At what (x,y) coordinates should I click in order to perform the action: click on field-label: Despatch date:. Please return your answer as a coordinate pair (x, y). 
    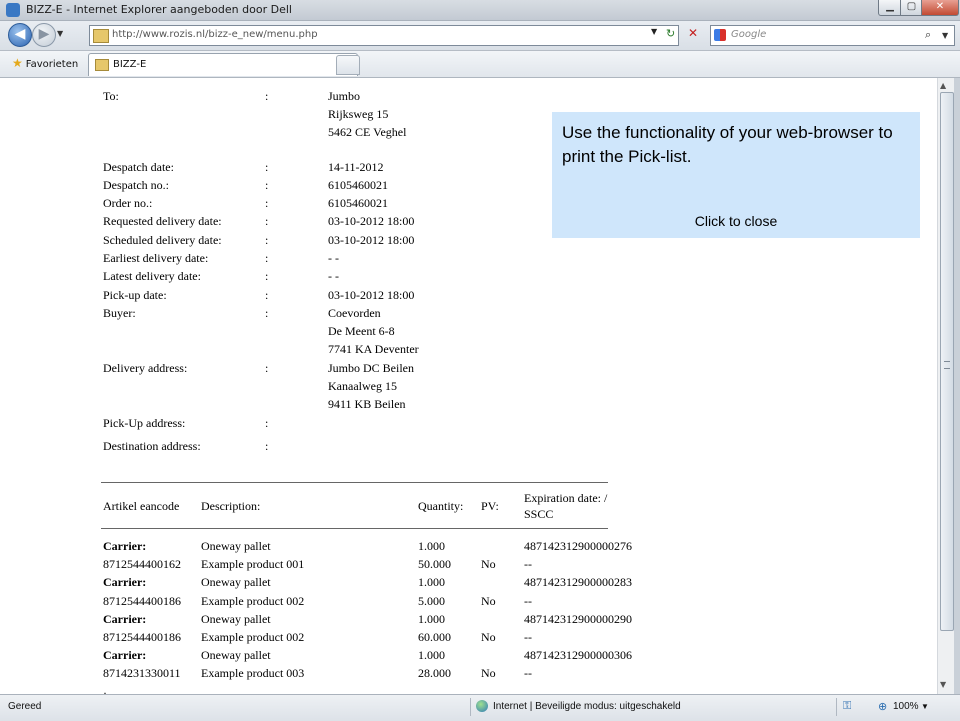
    Looking at the image, I should click on (138, 167).